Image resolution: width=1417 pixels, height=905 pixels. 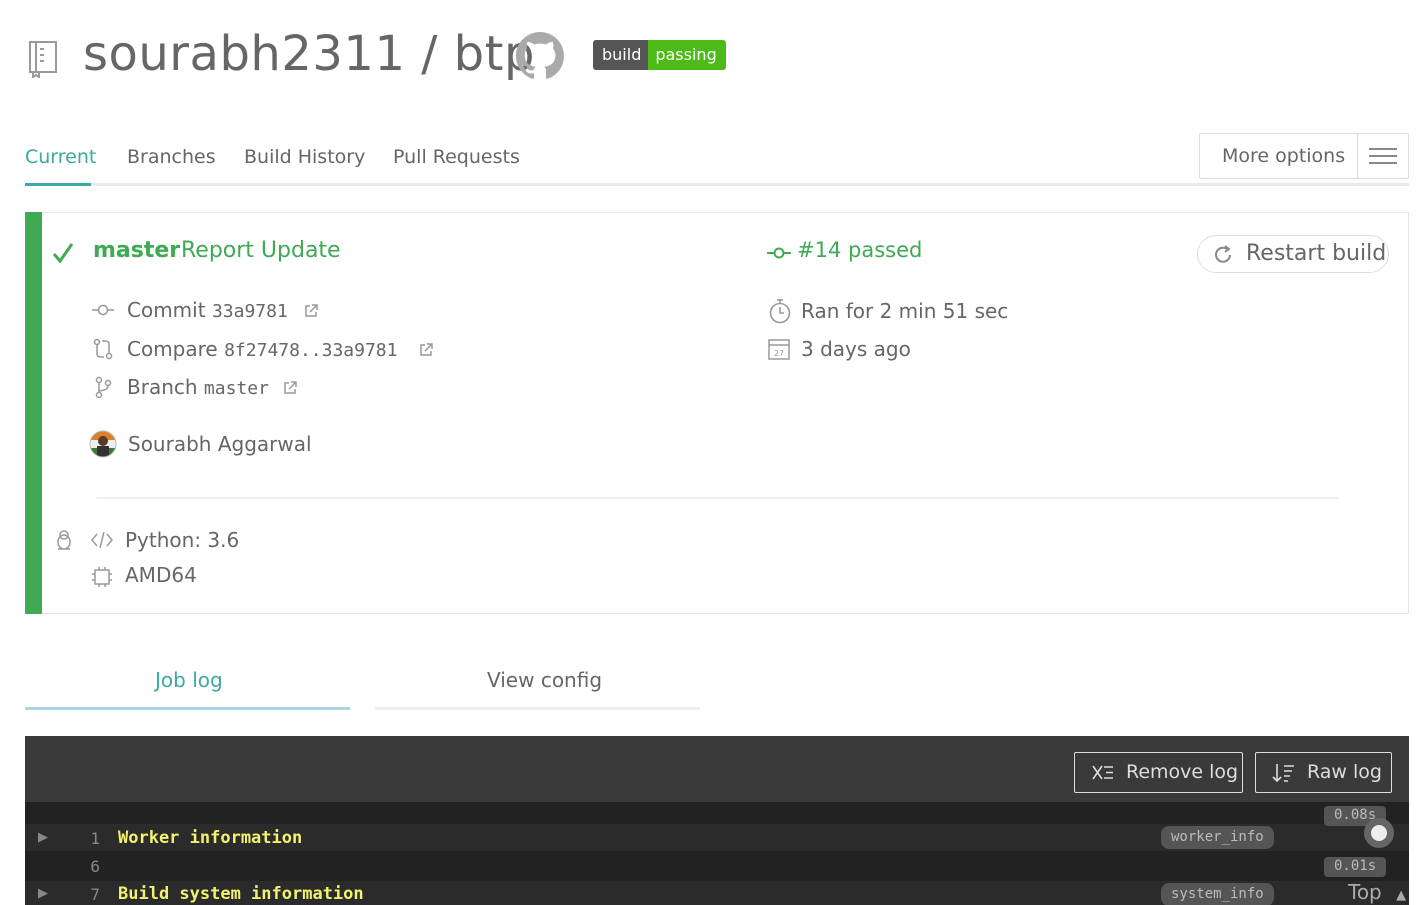 What do you see at coordinates (780, 311) in the screenshot?
I see `stopwatch-icon` at bounding box center [780, 311].